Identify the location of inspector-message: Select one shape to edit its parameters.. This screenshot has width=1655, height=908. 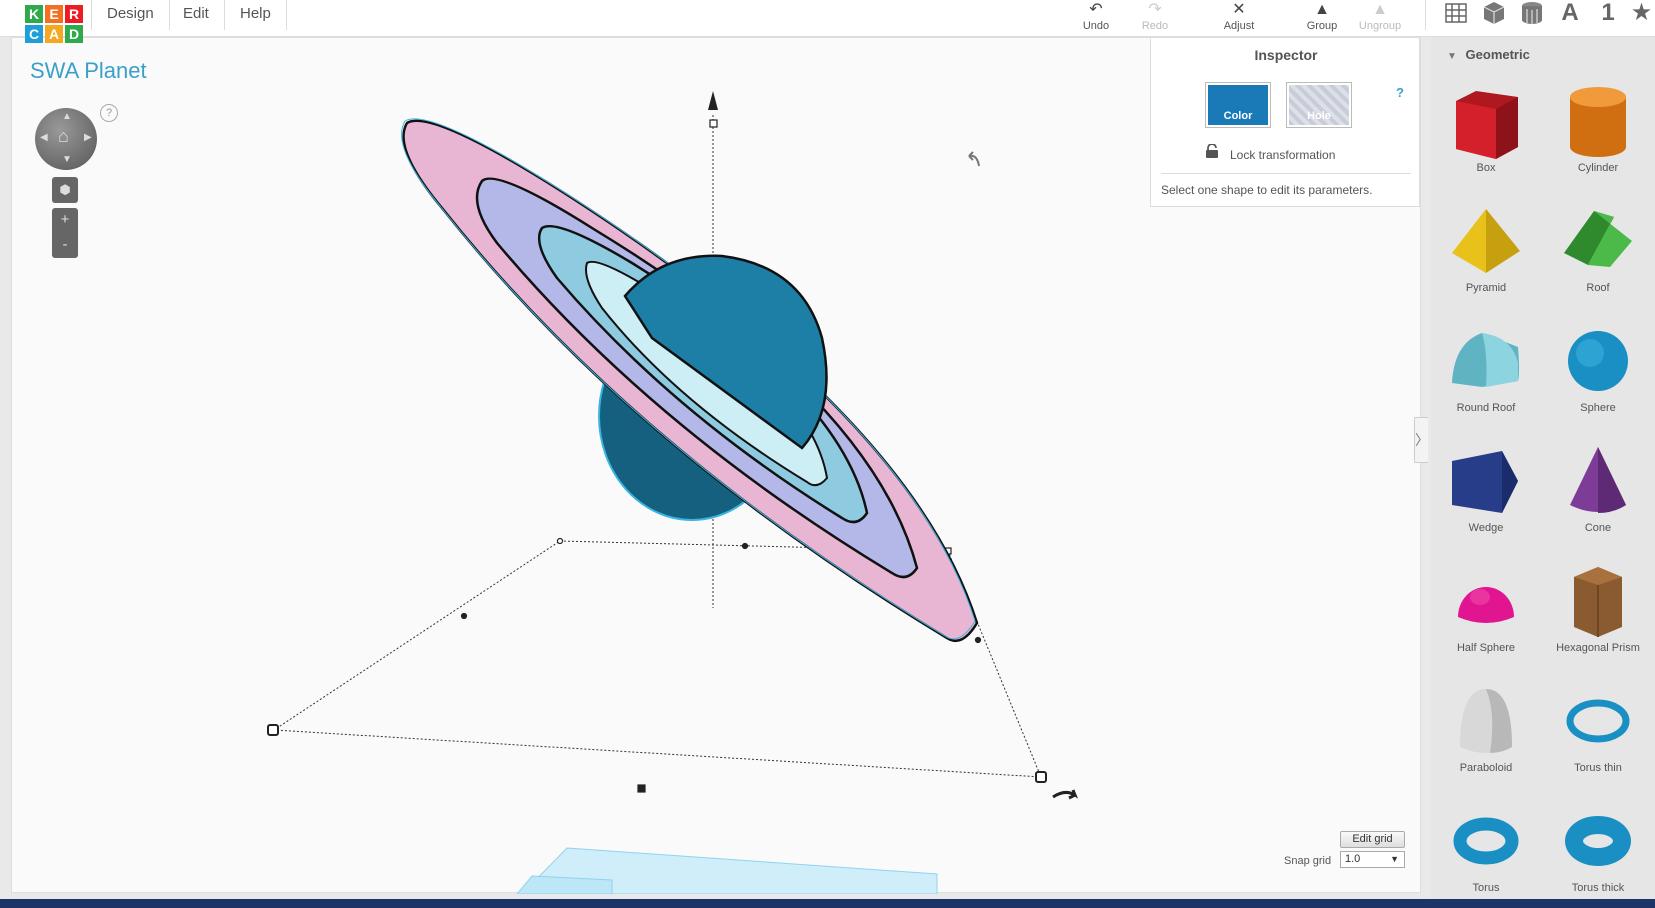
(1267, 190).